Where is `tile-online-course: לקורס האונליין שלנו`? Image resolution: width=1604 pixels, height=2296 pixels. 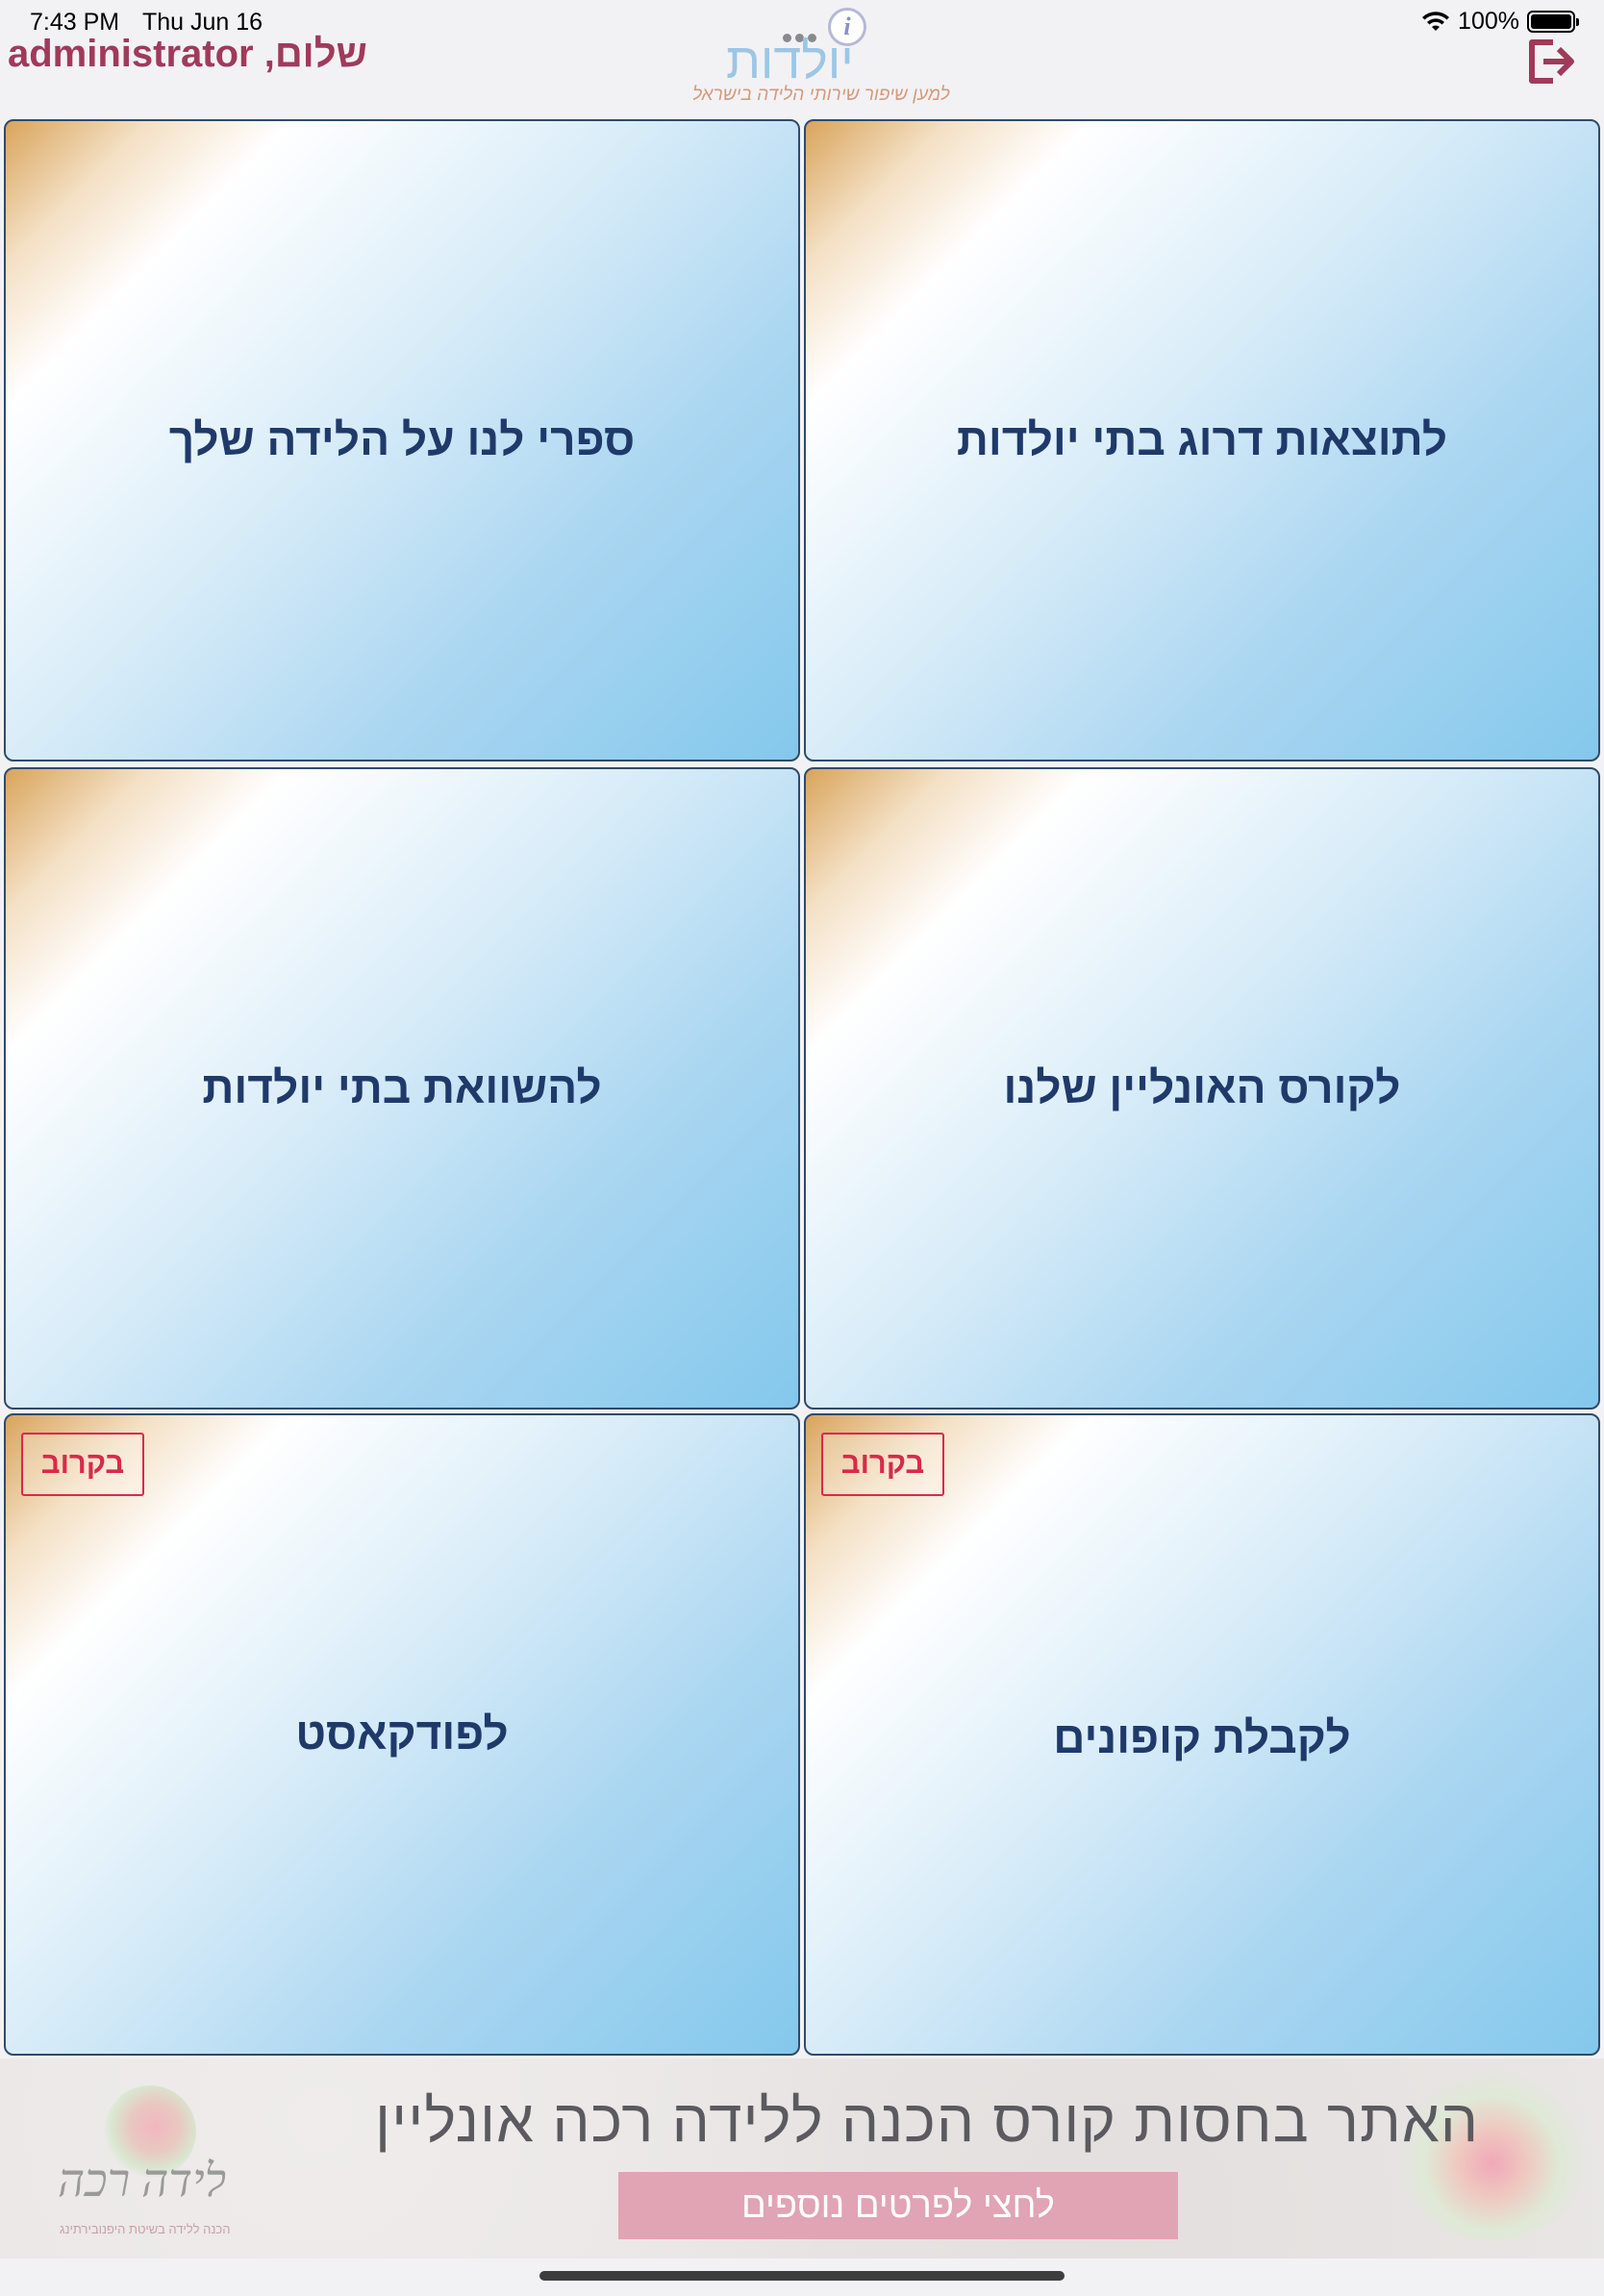
tile-online-course: לקורס האונליין שלנו is located at coordinates (1202, 1088).